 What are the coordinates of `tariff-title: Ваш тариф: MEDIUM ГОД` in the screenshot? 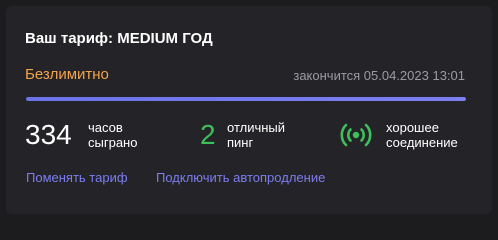 It's located at (119, 38).